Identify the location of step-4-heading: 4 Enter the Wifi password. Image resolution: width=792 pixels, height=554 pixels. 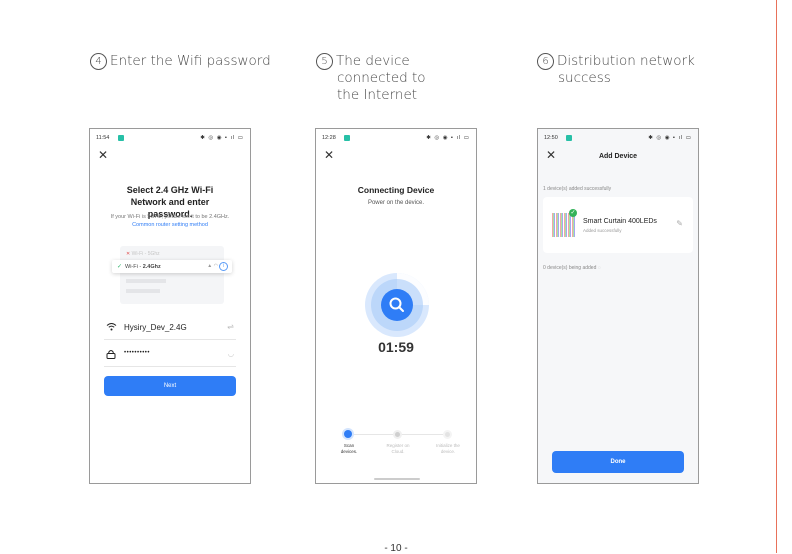
(180, 61).